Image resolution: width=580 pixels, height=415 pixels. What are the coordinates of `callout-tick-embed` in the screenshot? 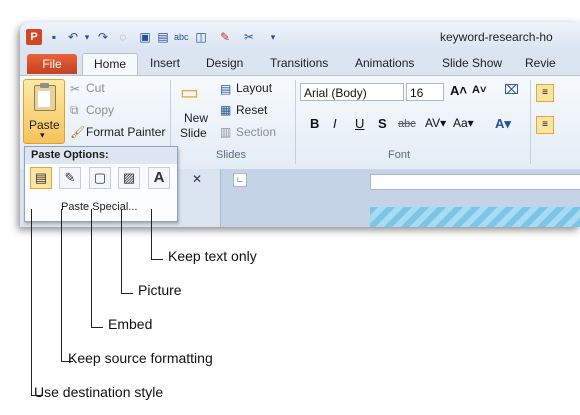 It's located at (97, 327).